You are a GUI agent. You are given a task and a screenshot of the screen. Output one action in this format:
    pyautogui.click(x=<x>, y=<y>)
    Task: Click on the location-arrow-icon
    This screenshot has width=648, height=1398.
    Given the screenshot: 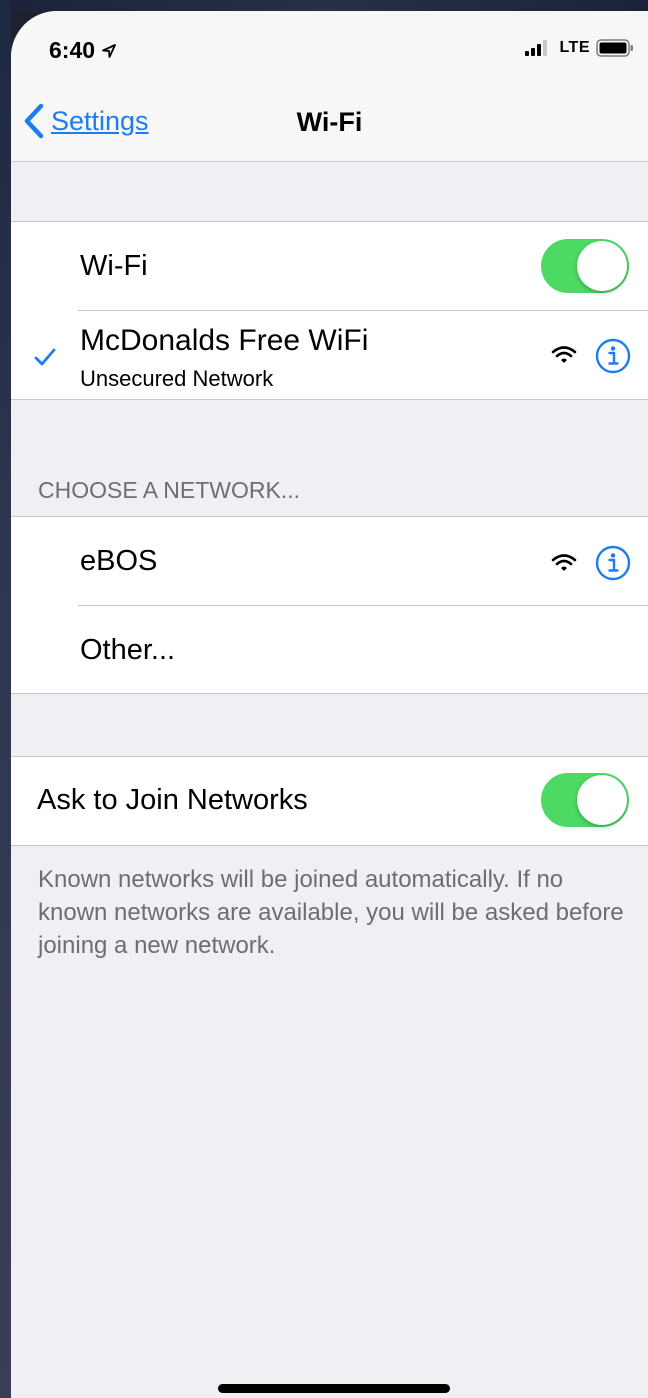 What is the action you would take?
    pyautogui.click(x=109, y=50)
    